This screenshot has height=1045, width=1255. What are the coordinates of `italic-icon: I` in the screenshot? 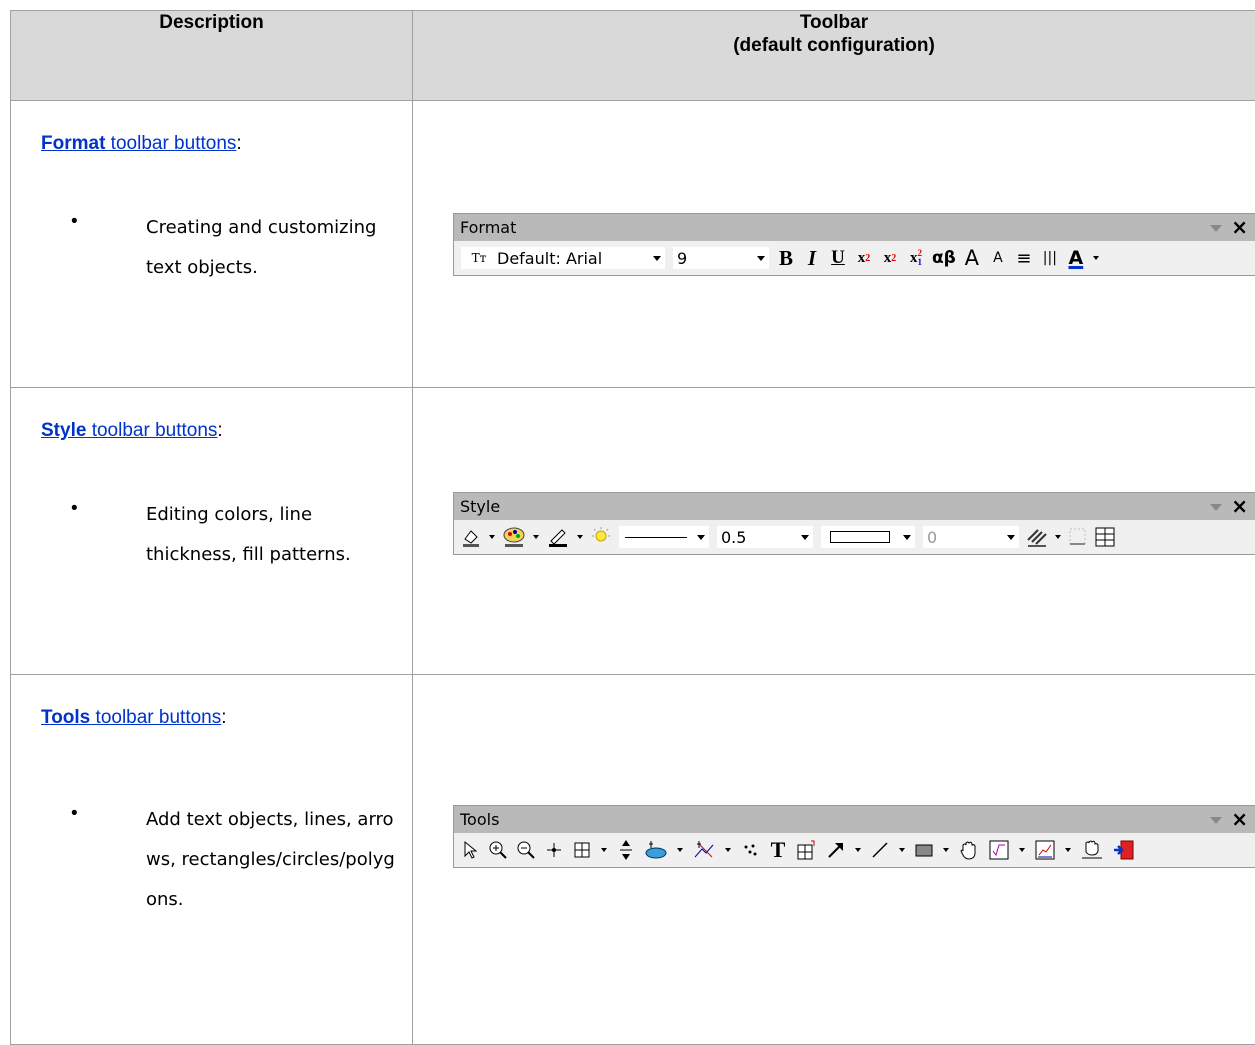 It's located at (812, 258).